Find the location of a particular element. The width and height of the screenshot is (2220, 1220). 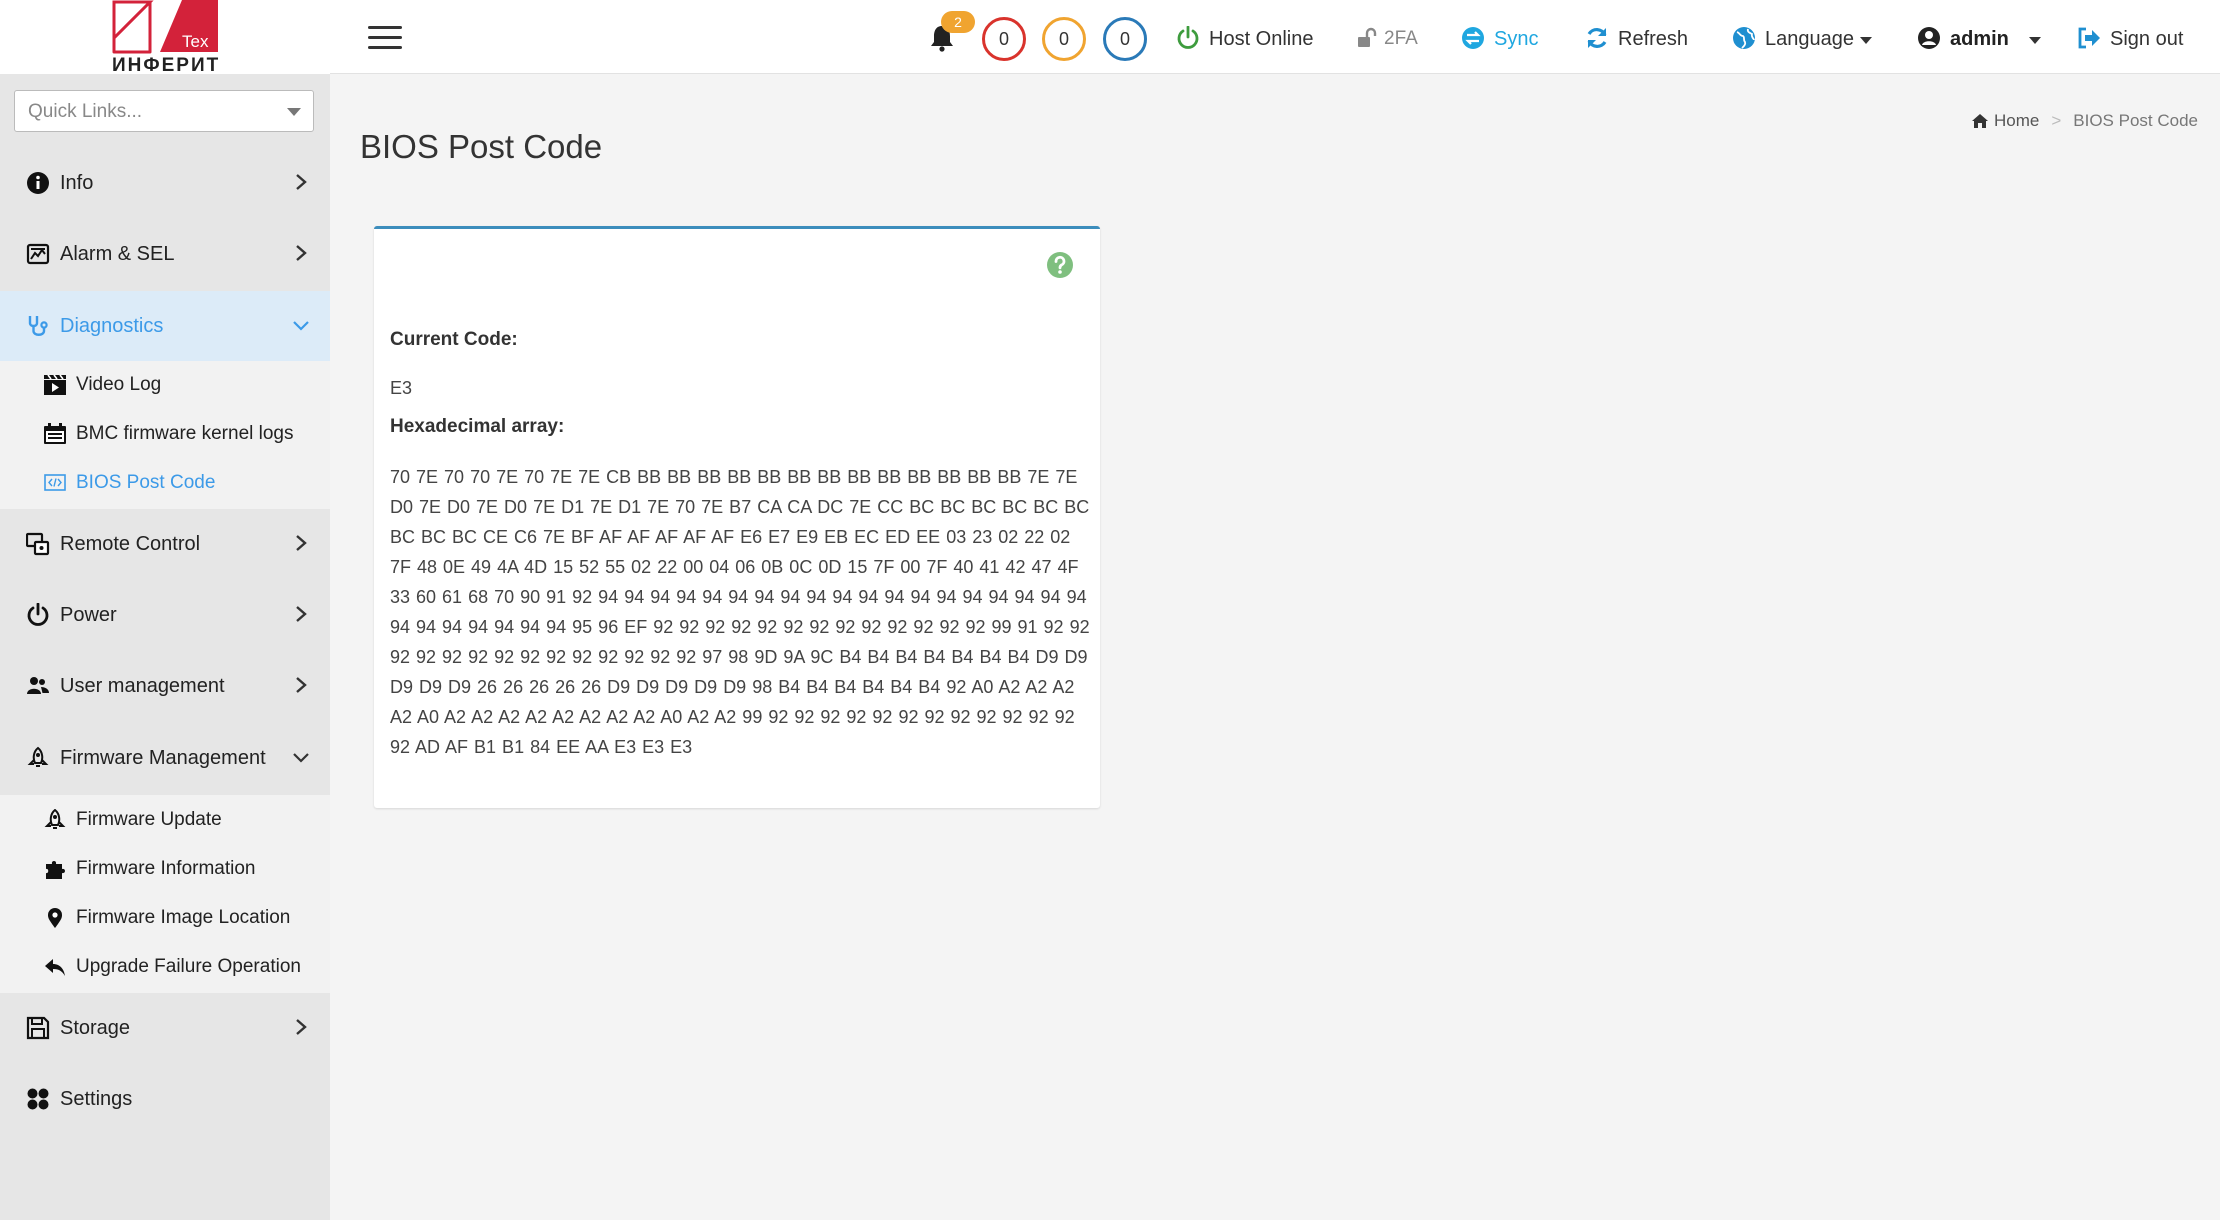

notification-badge: 2 is located at coordinates (958, 22).